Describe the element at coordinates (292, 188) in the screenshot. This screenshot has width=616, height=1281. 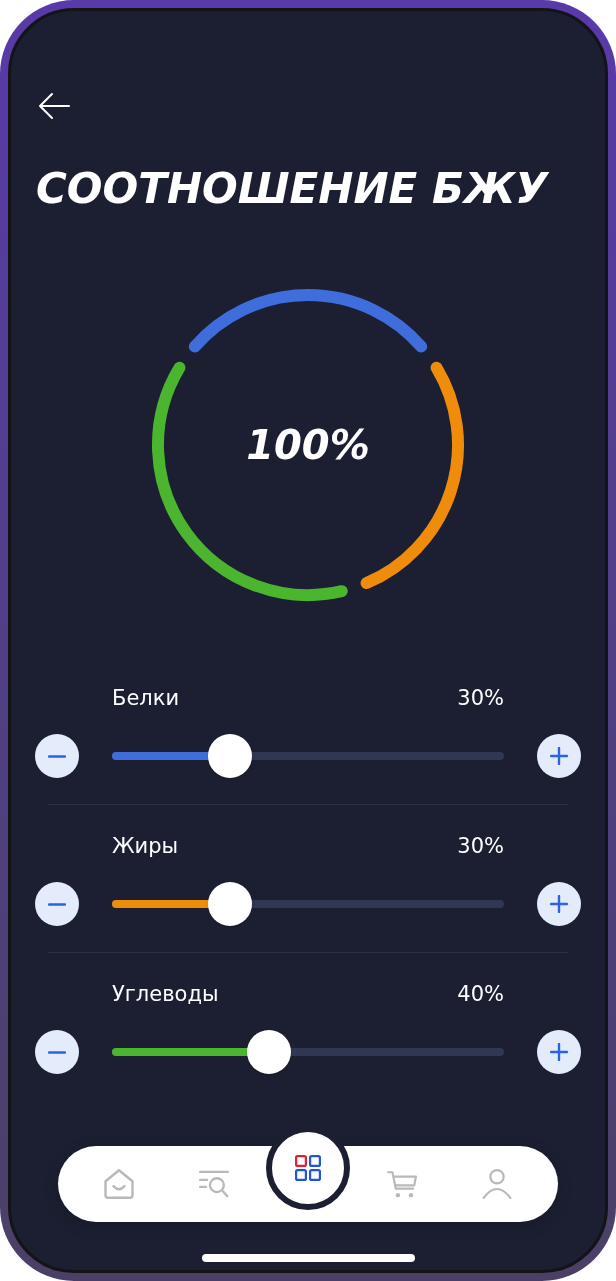
I see `page-title: СООТНОШЕНИЕ БЖУ` at that location.